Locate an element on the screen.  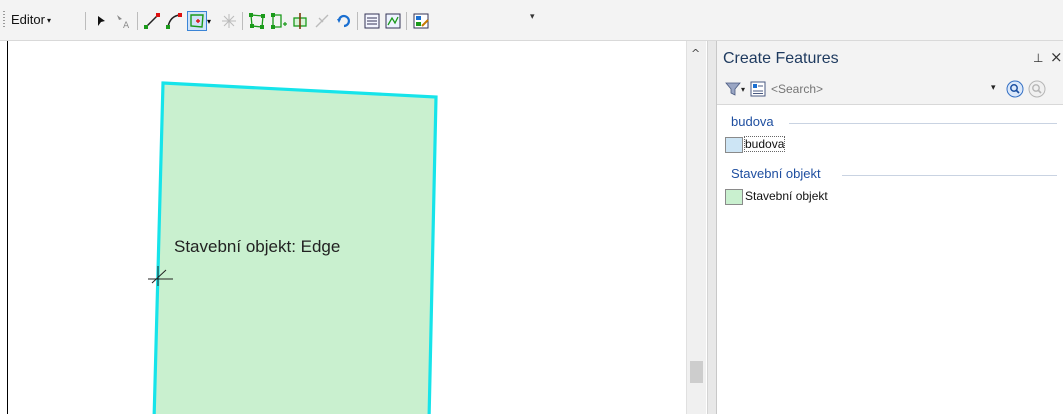
panel-title: Create Features is located at coordinates (781, 58).